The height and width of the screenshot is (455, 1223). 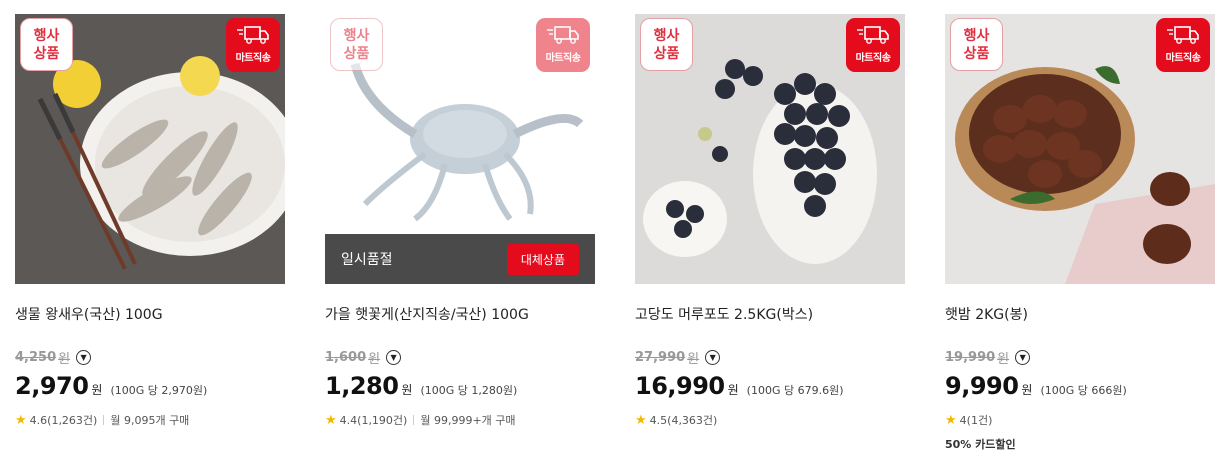 I want to click on rating: 4.6(1,263건), so click(x=63, y=420).